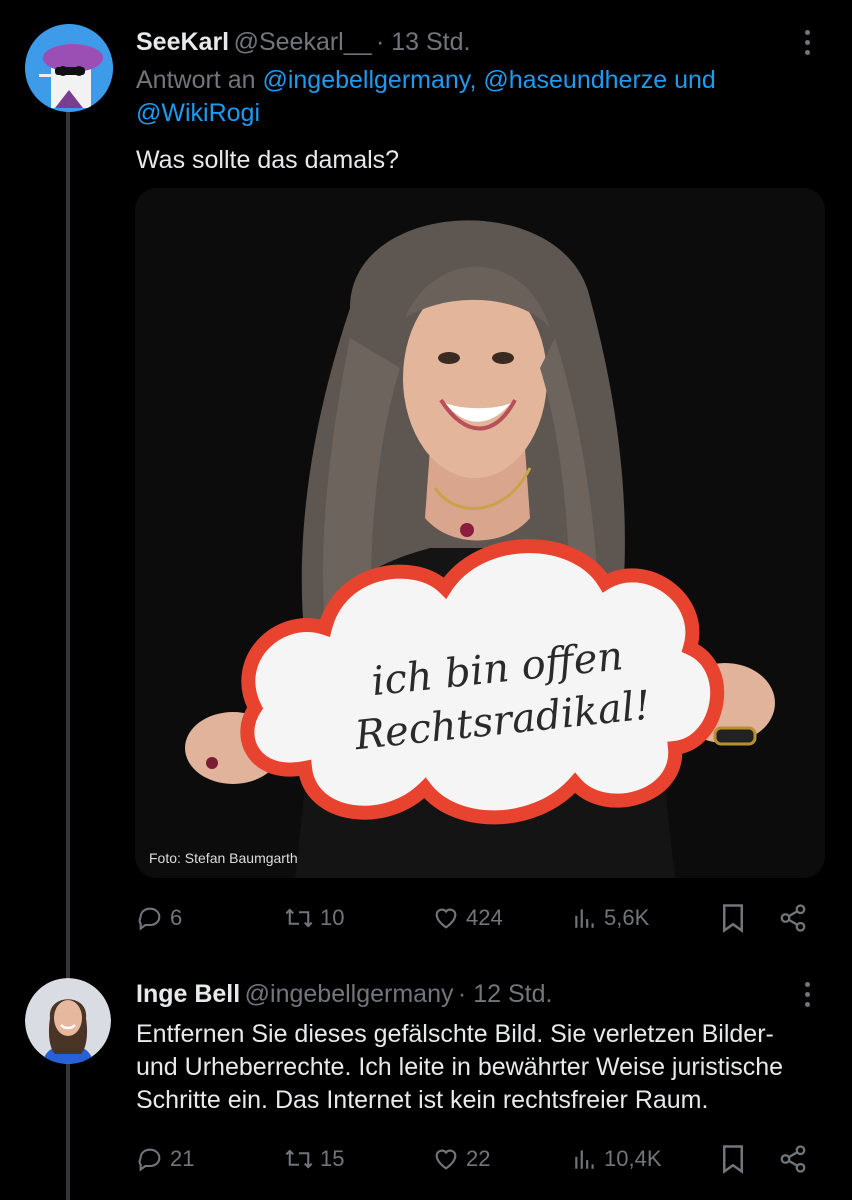 The image size is (852, 1200). I want to click on reply-prefix: Antwort an, so click(196, 80).